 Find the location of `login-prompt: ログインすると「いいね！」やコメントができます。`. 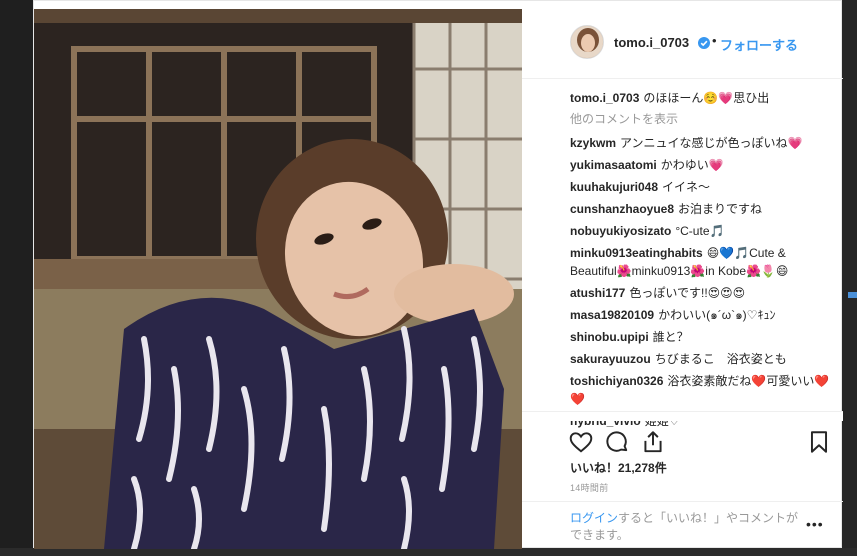

login-prompt: ログインすると「いいね！」やコメントができます。 is located at coordinates (690, 527).